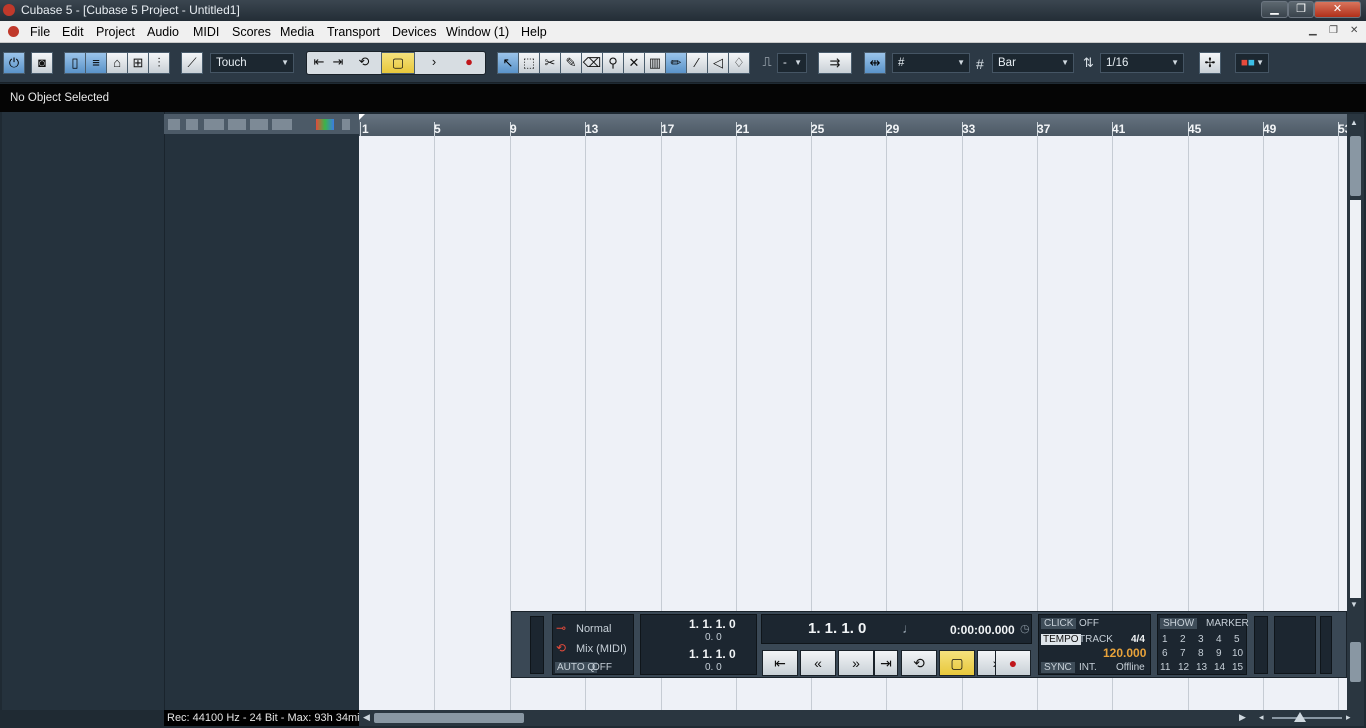 This screenshot has height=728, width=1366. What do you see at coordinates (1219, 667) in the screenshot?
I see `marker-14: 14` at bounding box center [1219, 667].